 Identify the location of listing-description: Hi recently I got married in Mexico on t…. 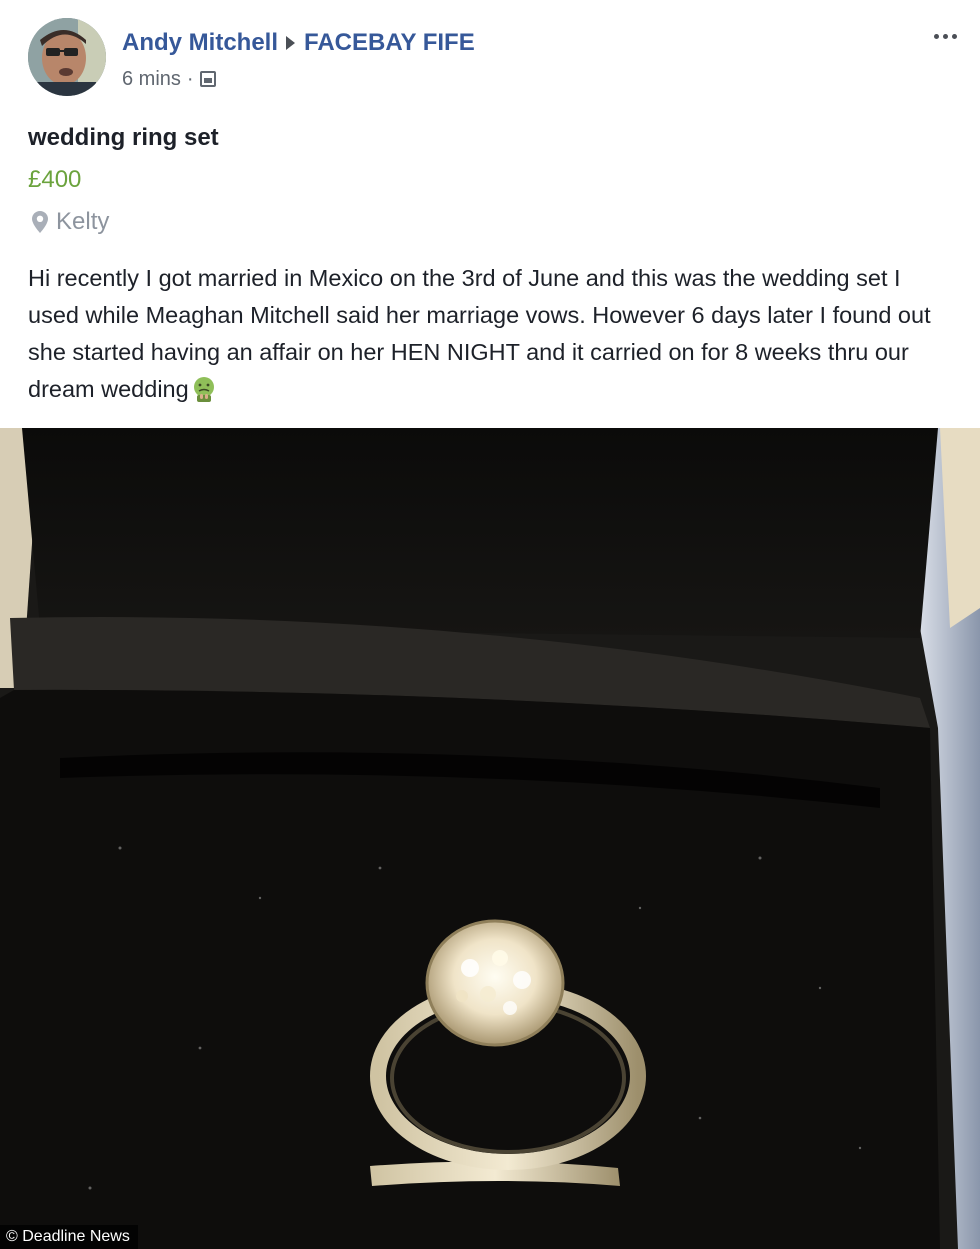
(493, 334).